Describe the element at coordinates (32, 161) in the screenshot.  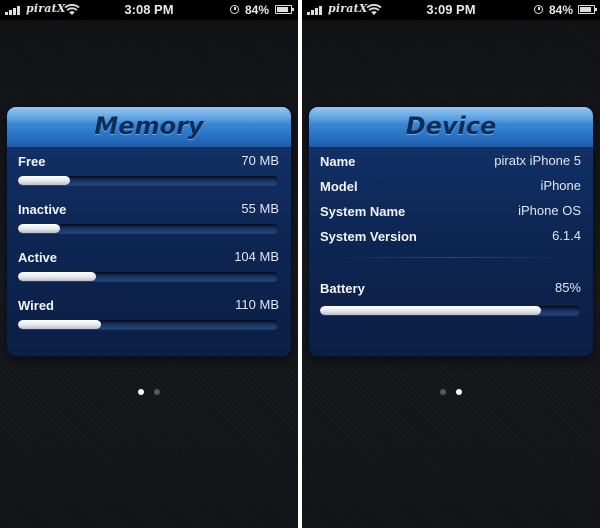
I see `free-label: Free` at that location.